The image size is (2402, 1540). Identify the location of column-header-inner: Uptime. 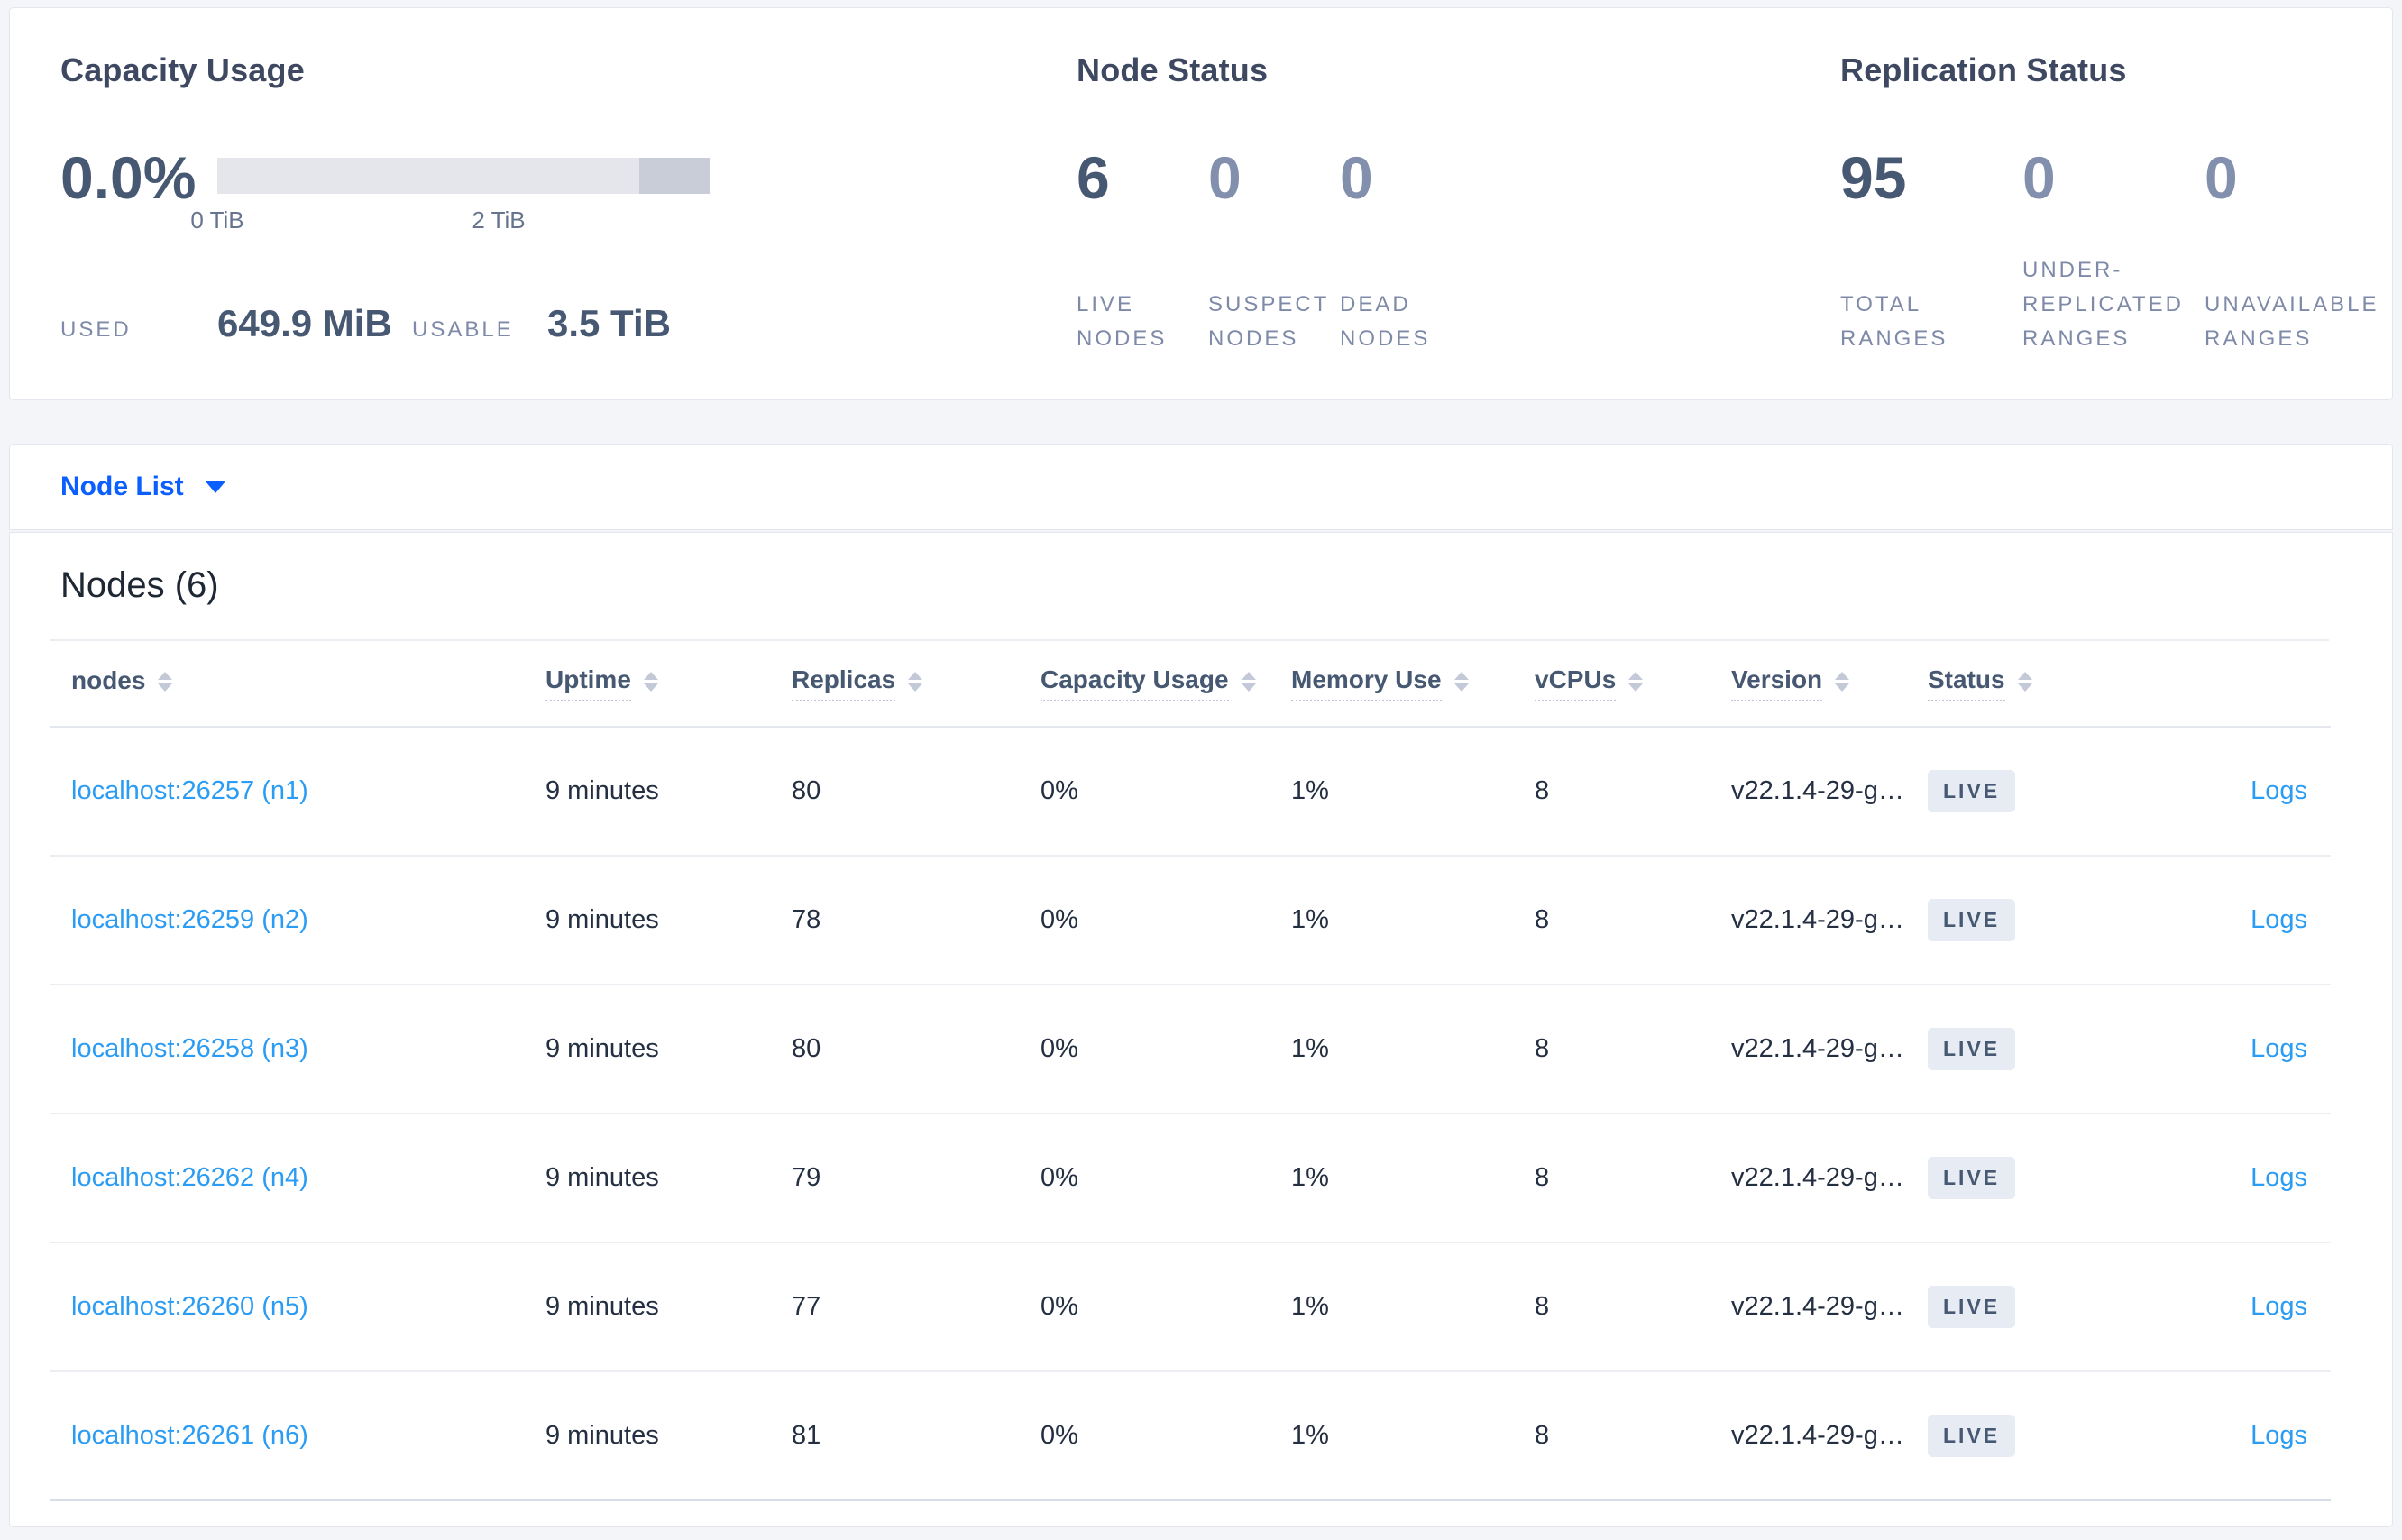
(601, 683).